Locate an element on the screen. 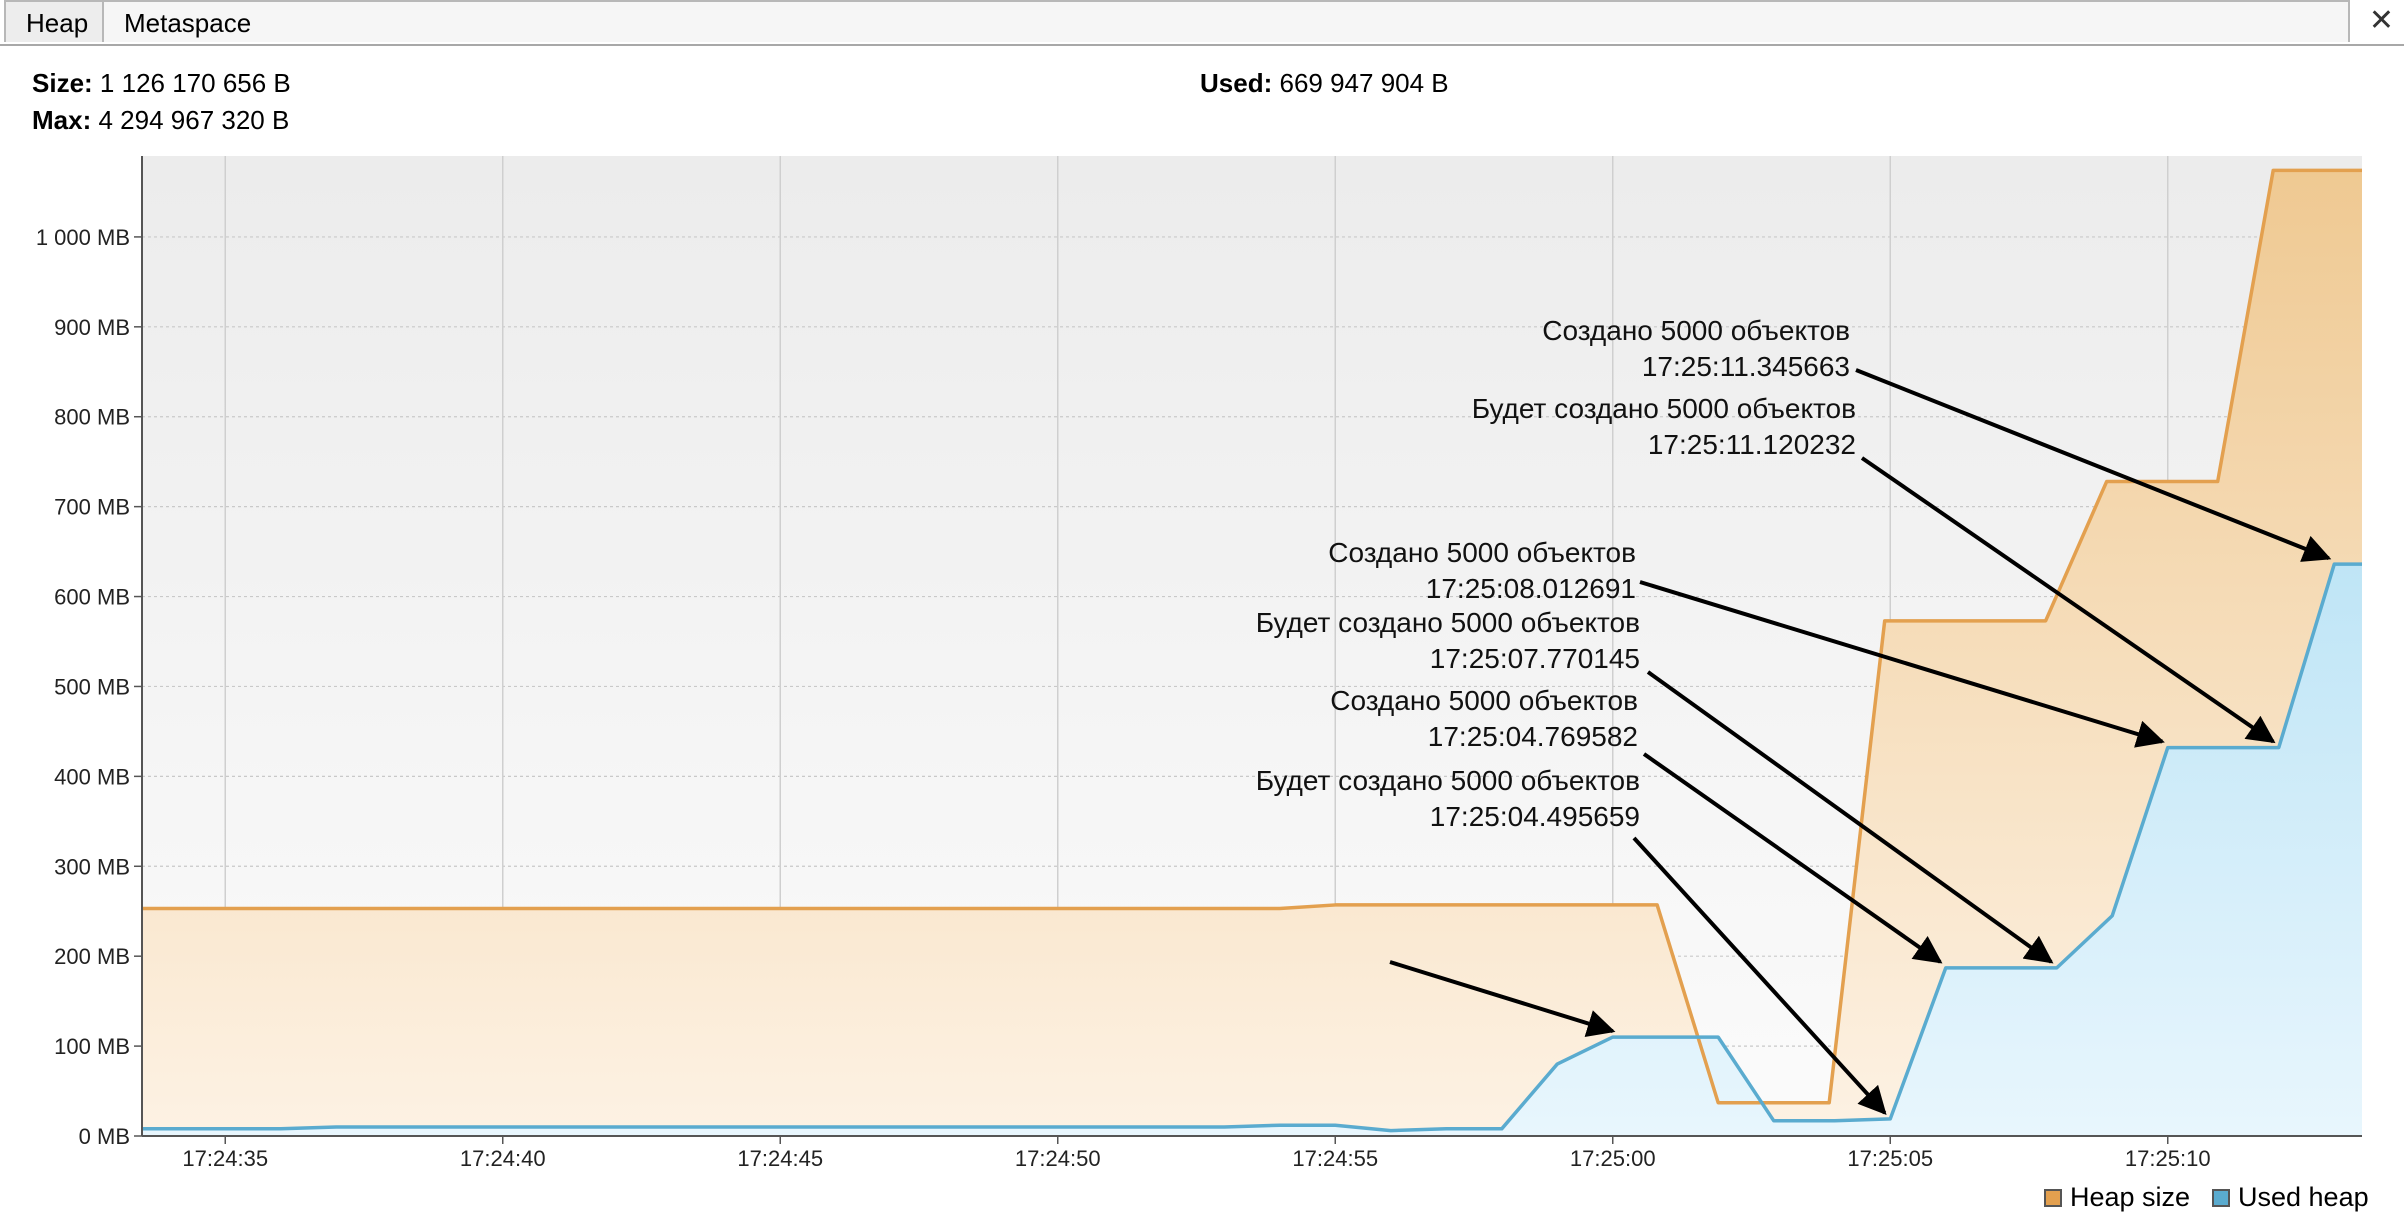 This screenshot has height=1228, width=2404. y-tick-label: 400 MB is located at coordinates (92, 776).